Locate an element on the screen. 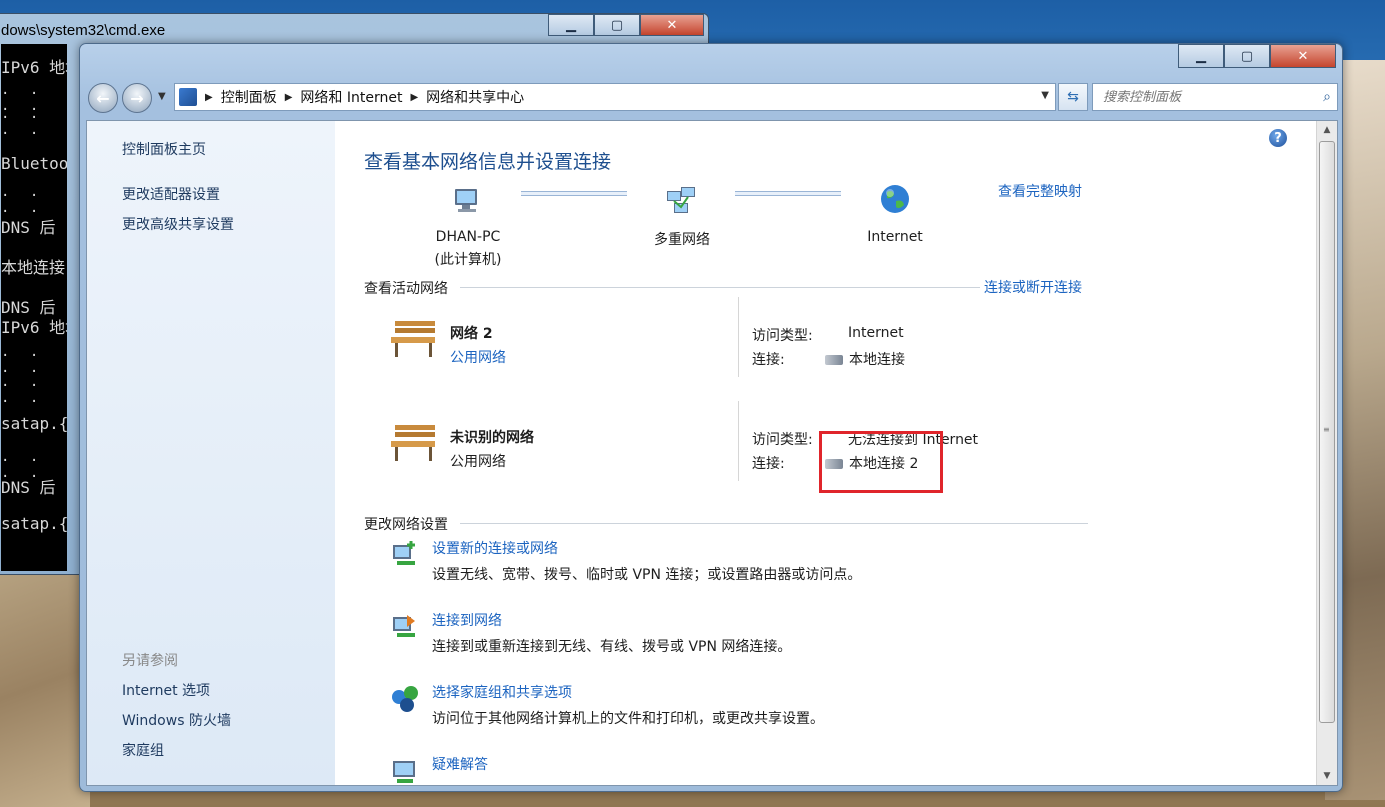  sidebar-see-also: 另请参阅 is located at coordinates (150, 661).